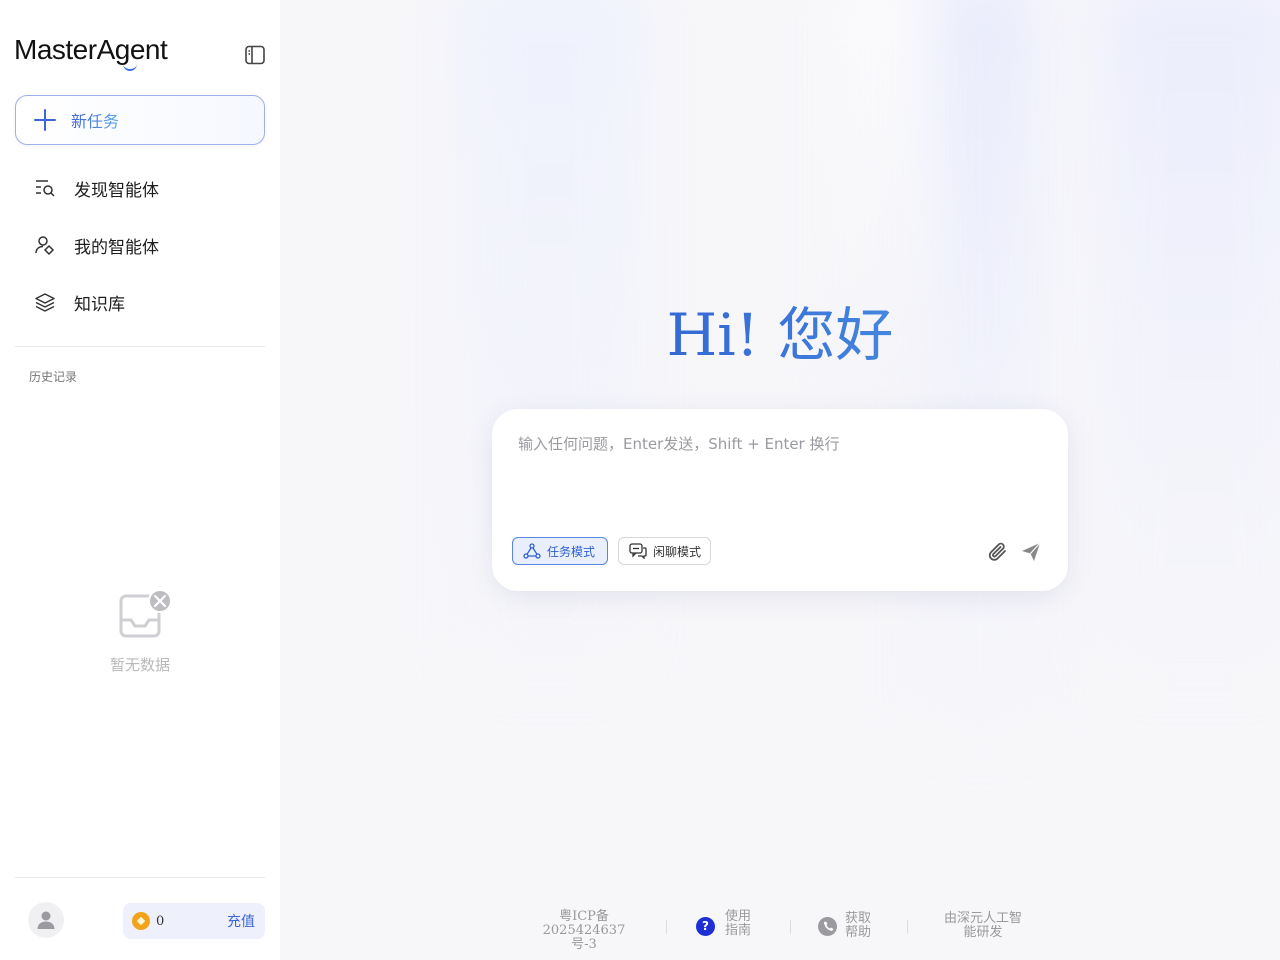  What do you see at coordinates (140, 877) in the screenshot?
I see `sidebar-bottom-divider` at bounding box center [140, 877].